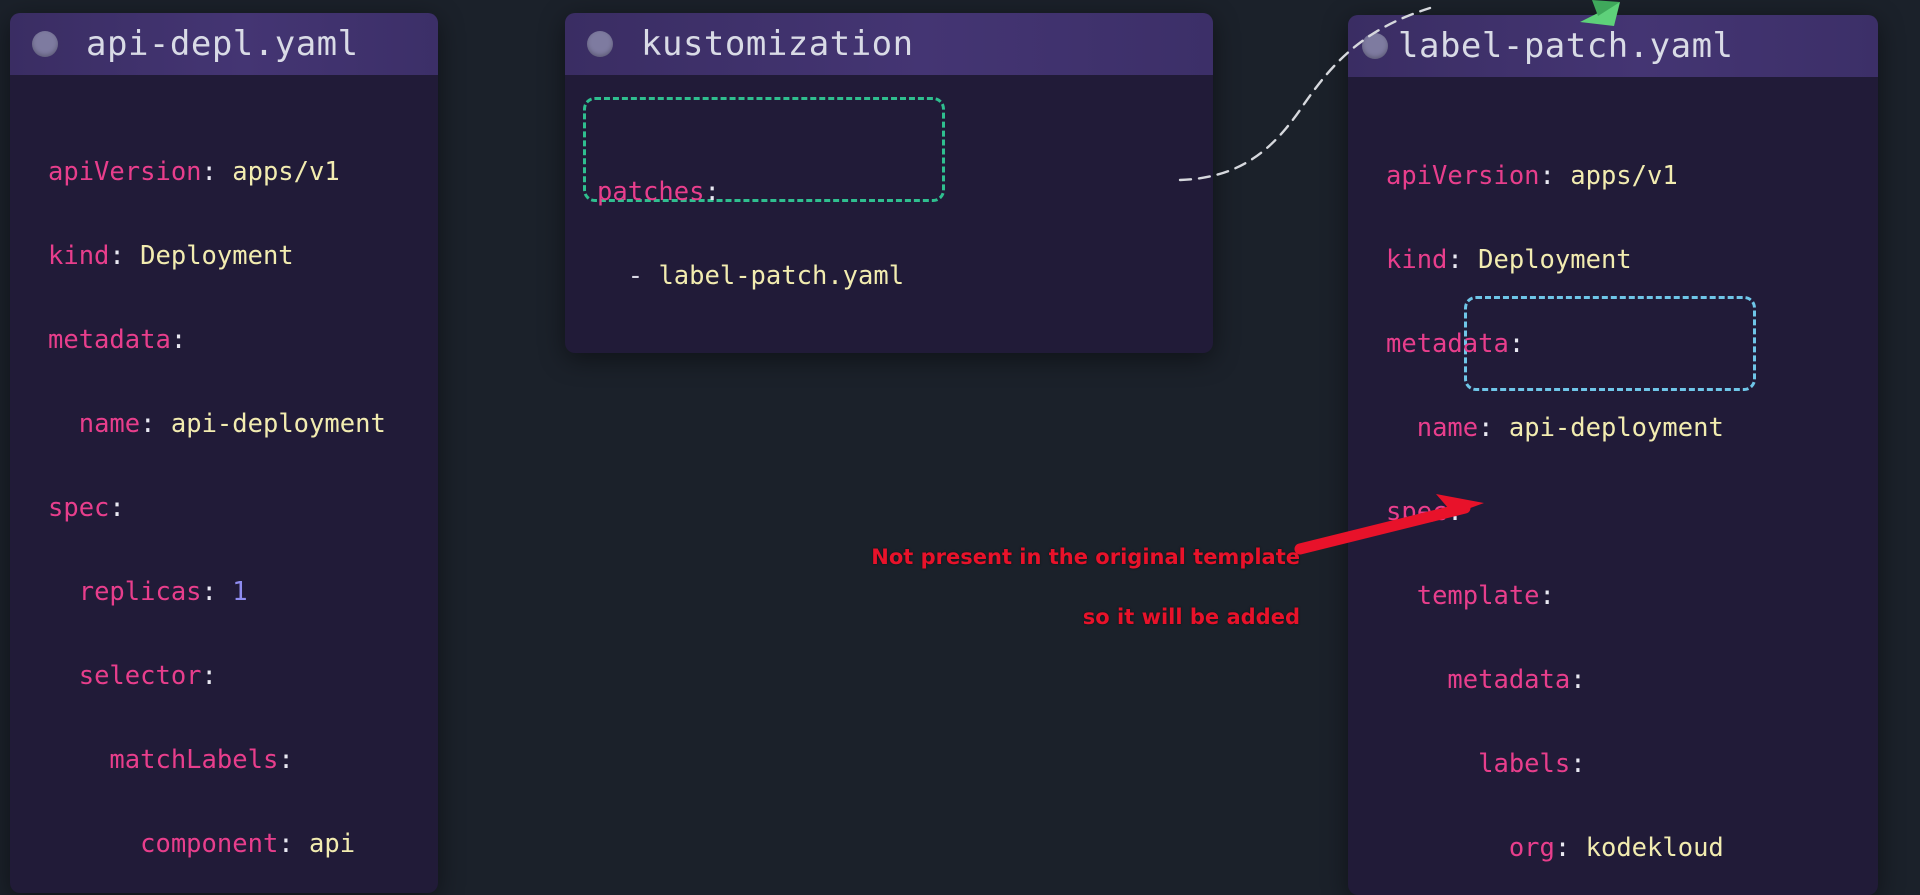 This screenshot has height=895, width=1920. Describe the element at coordinates (1654, 848) in the screenshot. I see `yaml-value: kodekloud` at that location.